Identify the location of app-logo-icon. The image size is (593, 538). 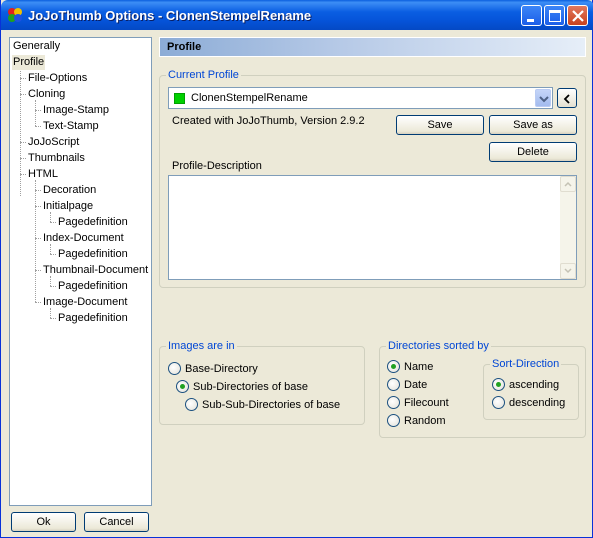
(15, 15).